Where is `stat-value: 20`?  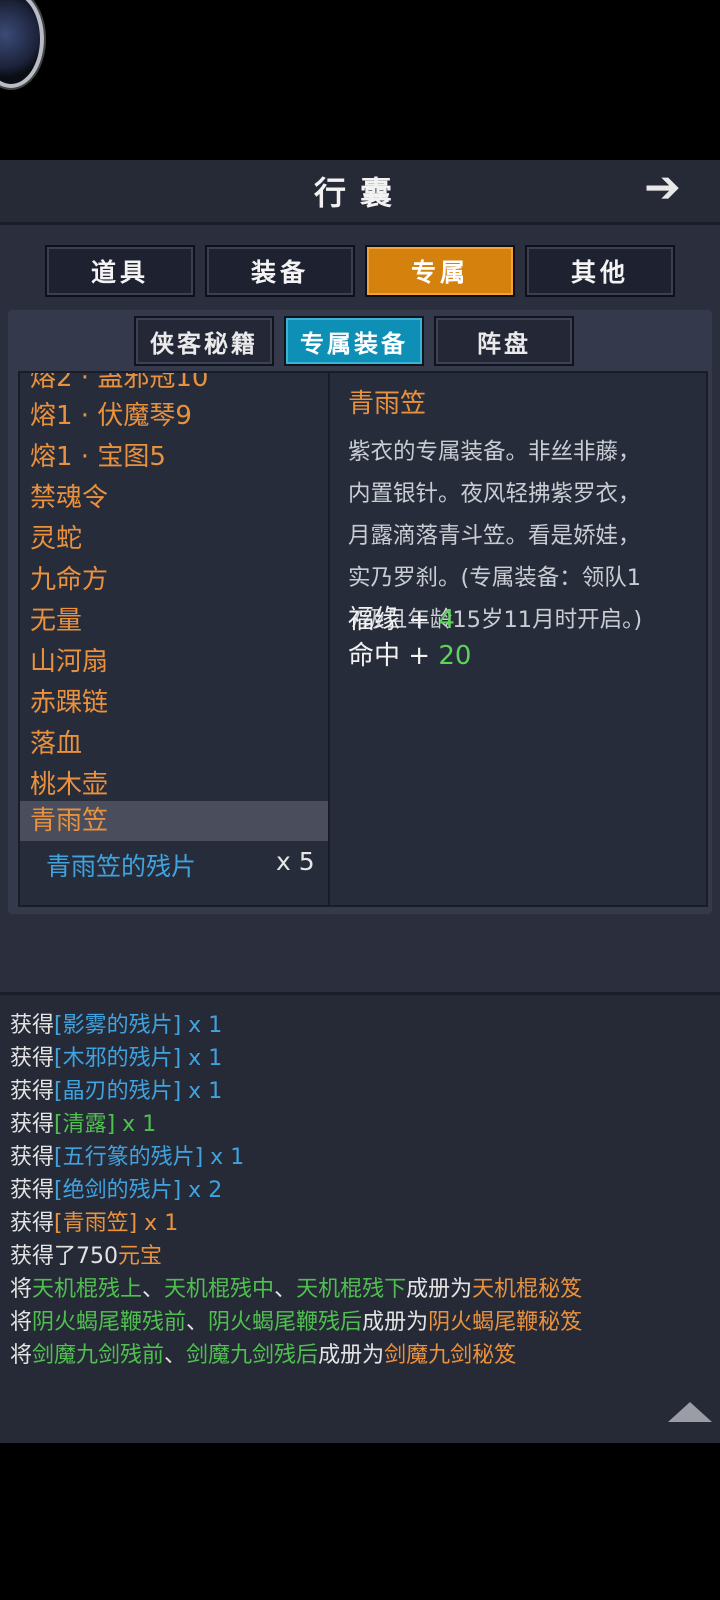 stat-value: 20 is located at coordinates (455, 656).